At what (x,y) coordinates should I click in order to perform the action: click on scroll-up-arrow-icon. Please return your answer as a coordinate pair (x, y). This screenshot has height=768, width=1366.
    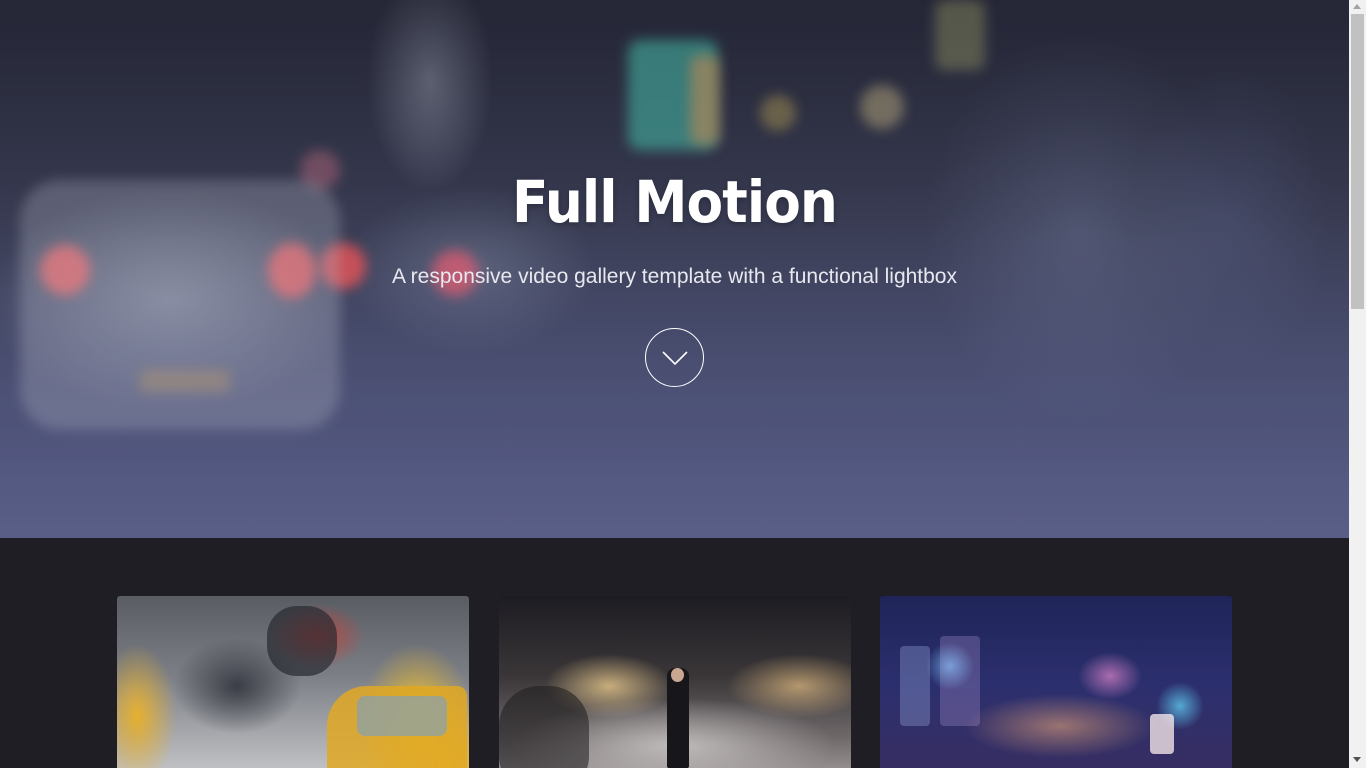
    Looking at the image, I should click on (1357, 6).